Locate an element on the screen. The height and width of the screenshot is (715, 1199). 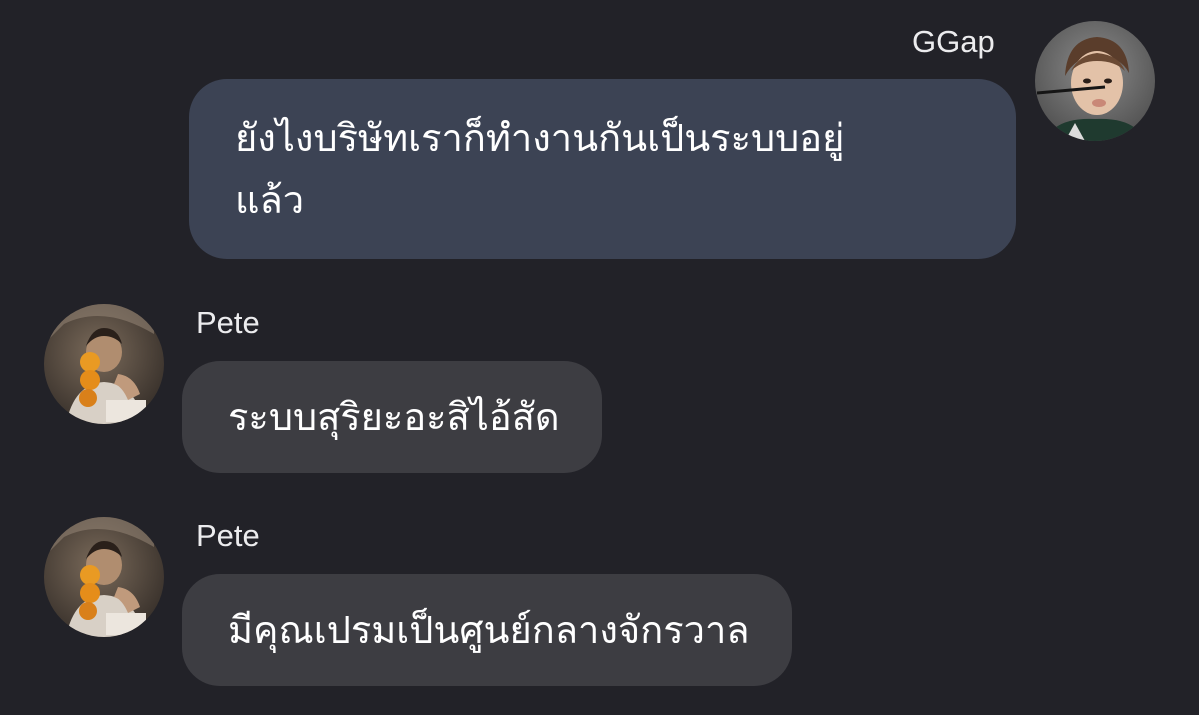
message-text: ระบบสุริยะอะสิไอ้สัด is located at coordinates (394, 417).